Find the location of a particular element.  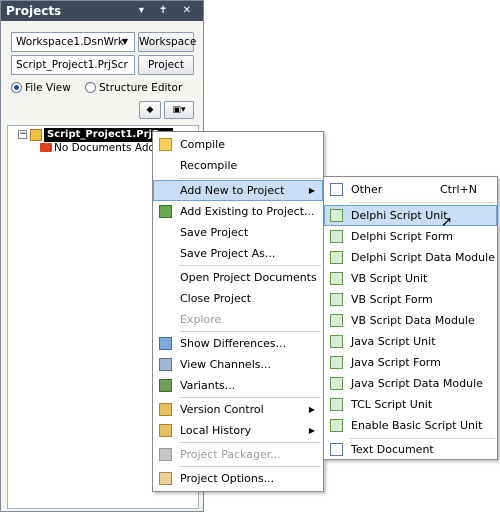

variants-icon is located at coordinates (165, 385).